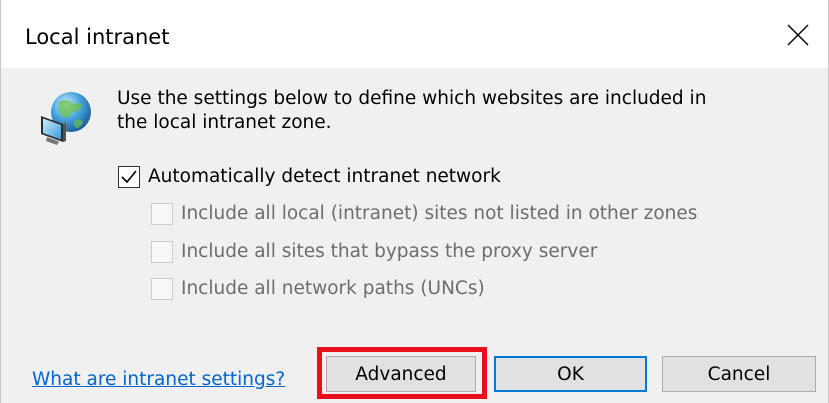  Describe the element at coordinates (158, 380) in the screenshot. I see `intranet-settings-help-link: What are intranet settings?` at that location.